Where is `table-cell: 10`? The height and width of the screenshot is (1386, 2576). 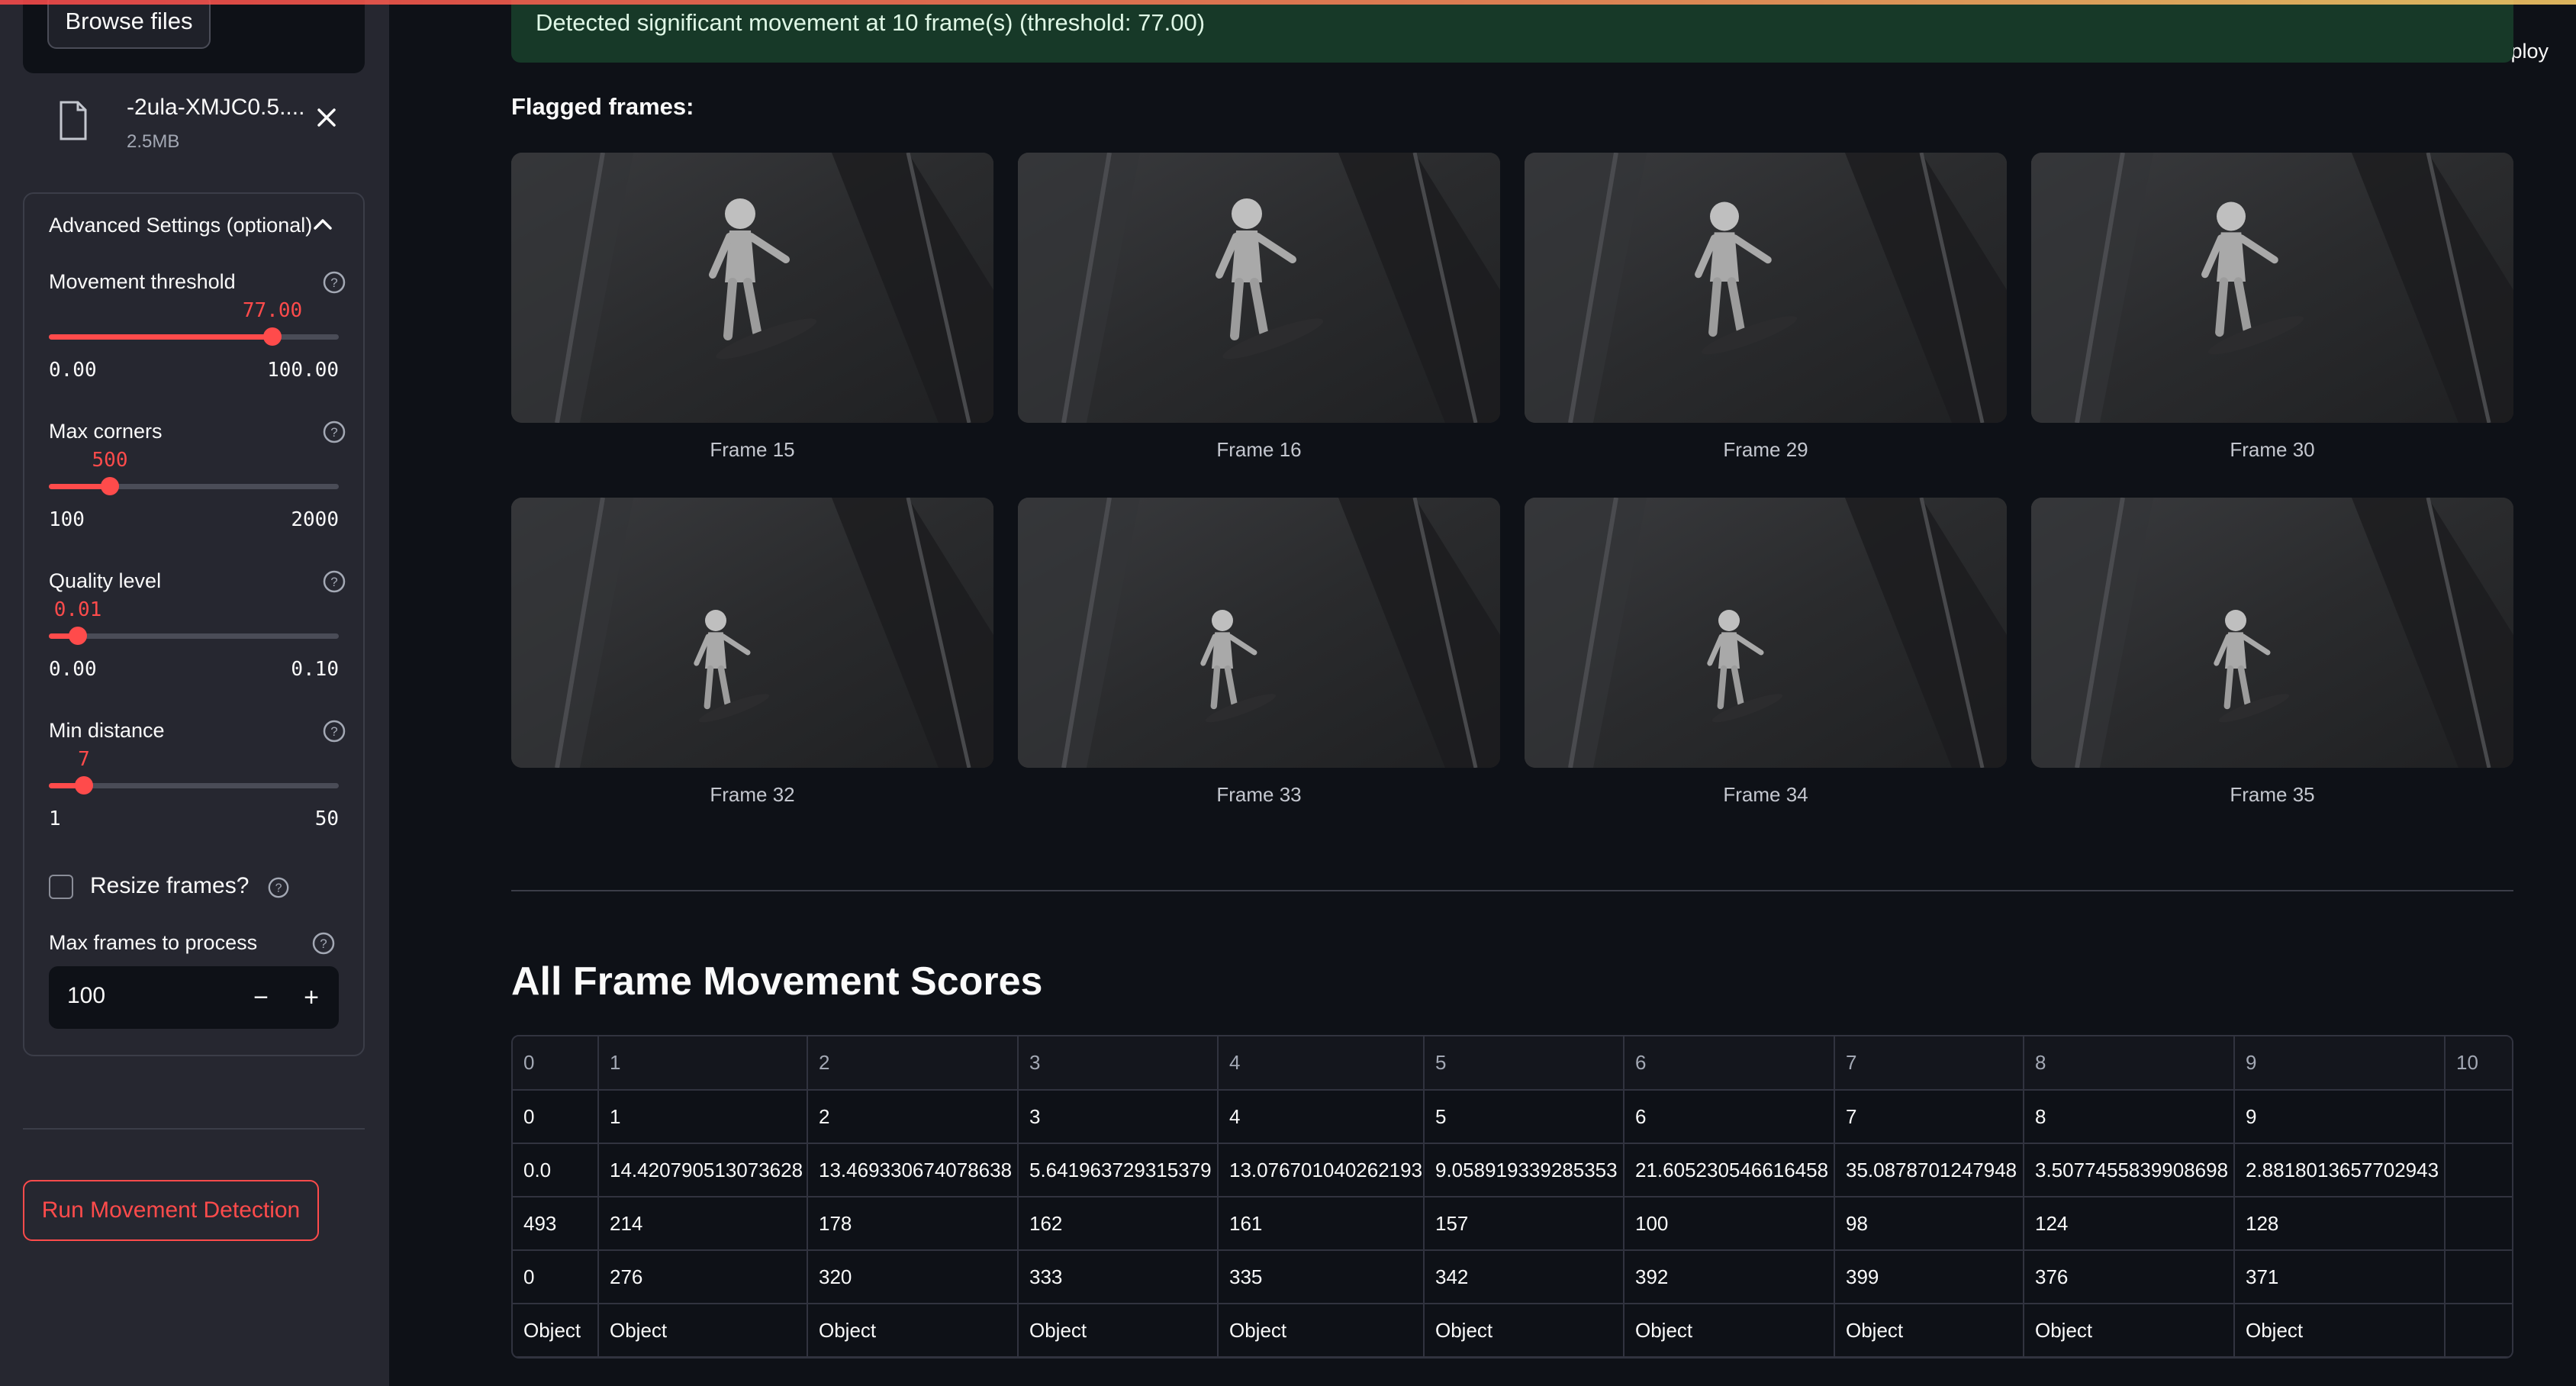
table-cell: 10 is located at coordinates (2478, 1117).